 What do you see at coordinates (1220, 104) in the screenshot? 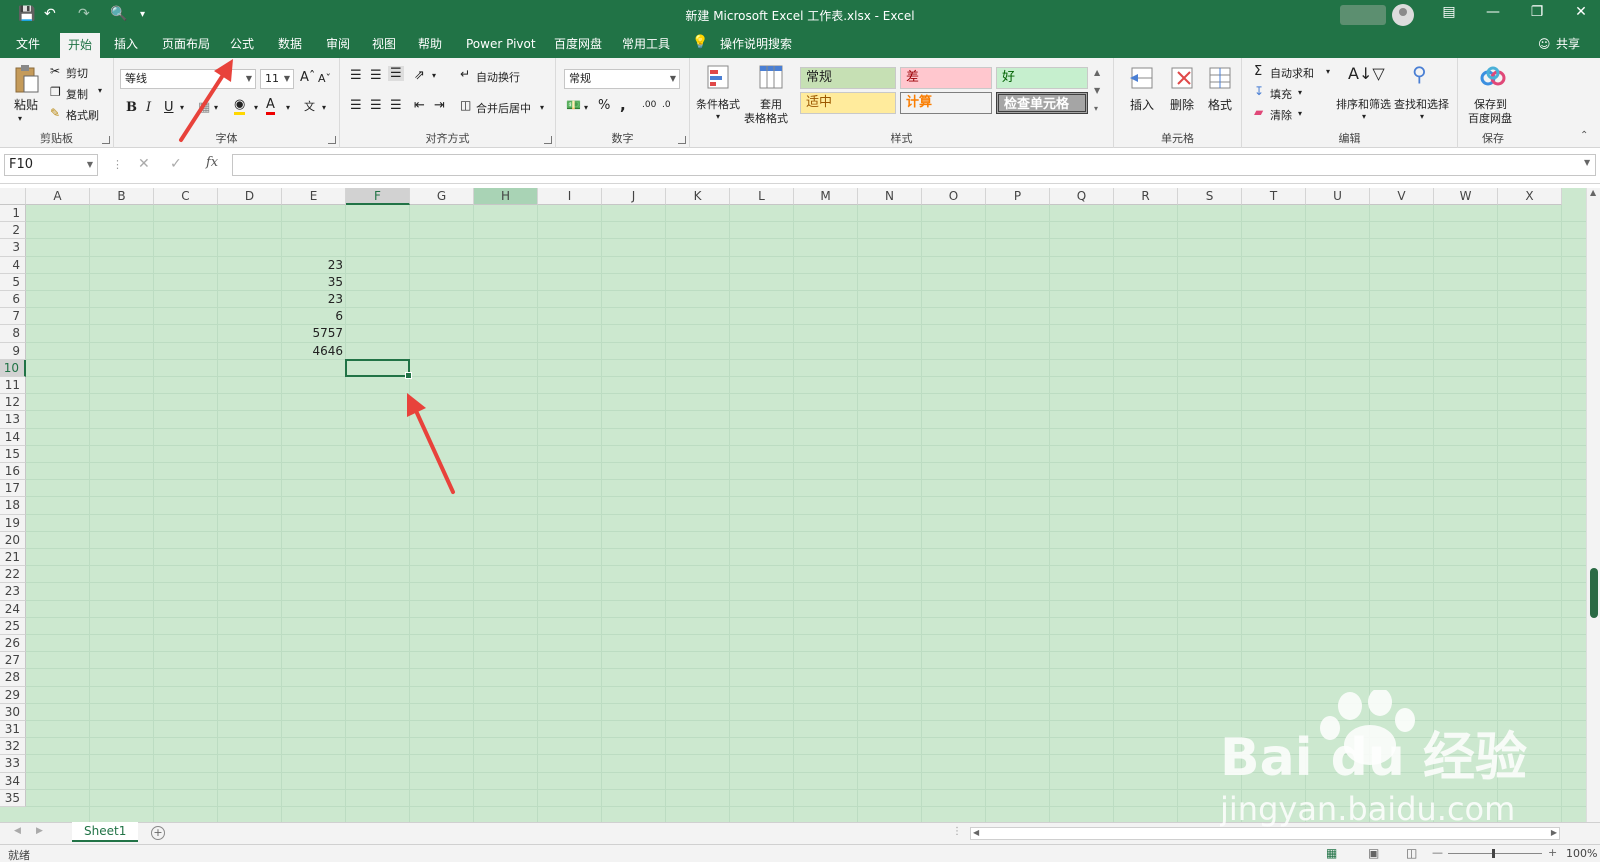
I see `format-cells-button: 格式` at bounding box center [1220, 104].